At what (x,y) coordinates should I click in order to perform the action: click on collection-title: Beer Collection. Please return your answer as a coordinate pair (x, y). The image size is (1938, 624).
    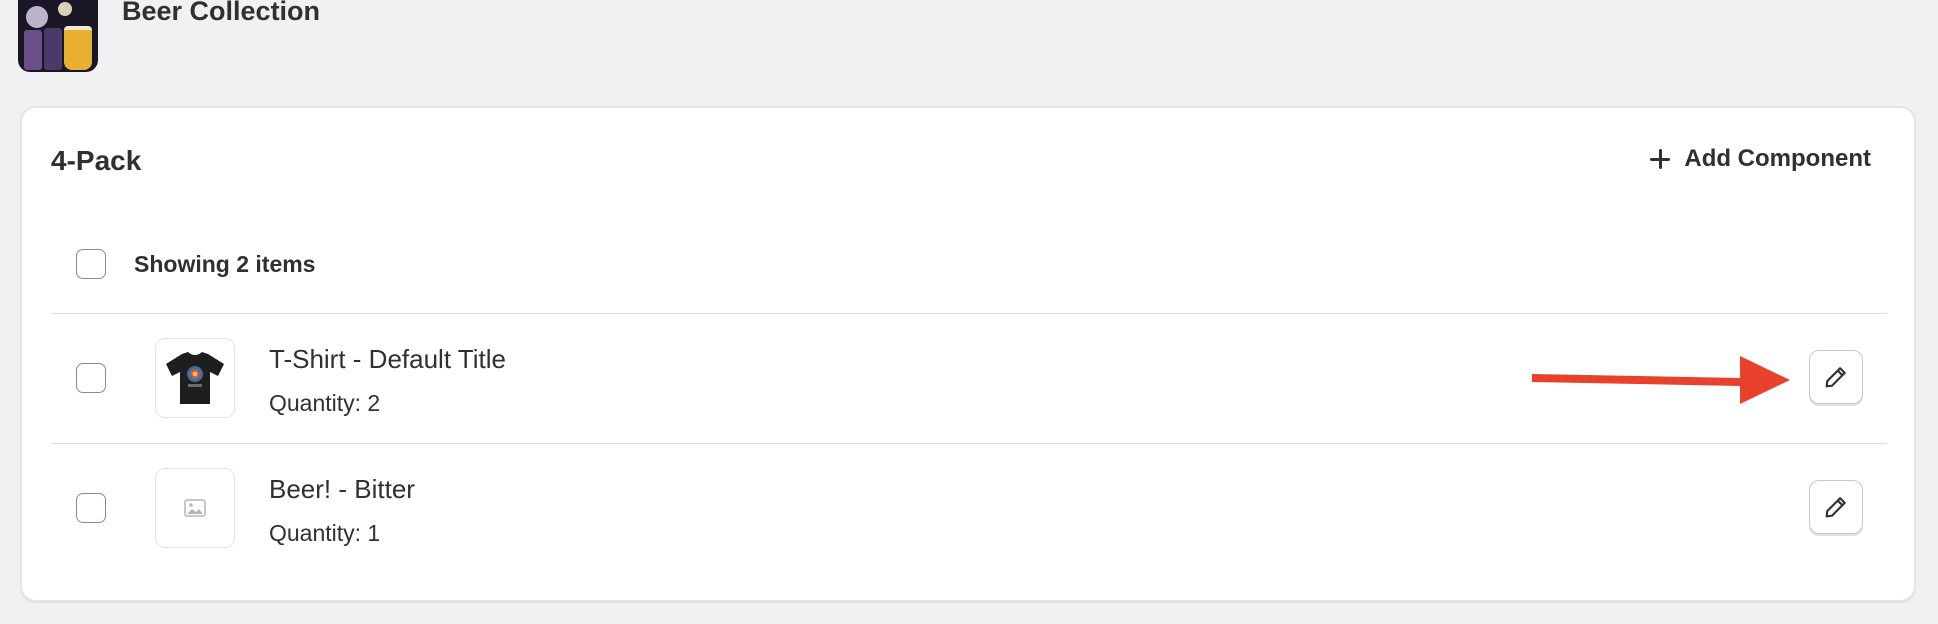
    Looking at the image, I should click on (221, 13).